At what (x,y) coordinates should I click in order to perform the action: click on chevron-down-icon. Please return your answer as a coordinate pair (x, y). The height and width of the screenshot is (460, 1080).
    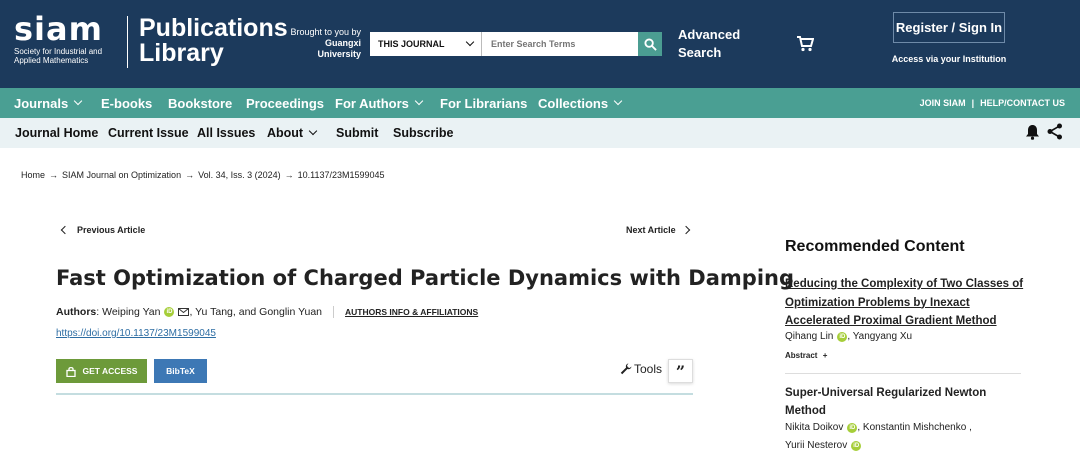
    Looking at the image, I should click on (78, 101).